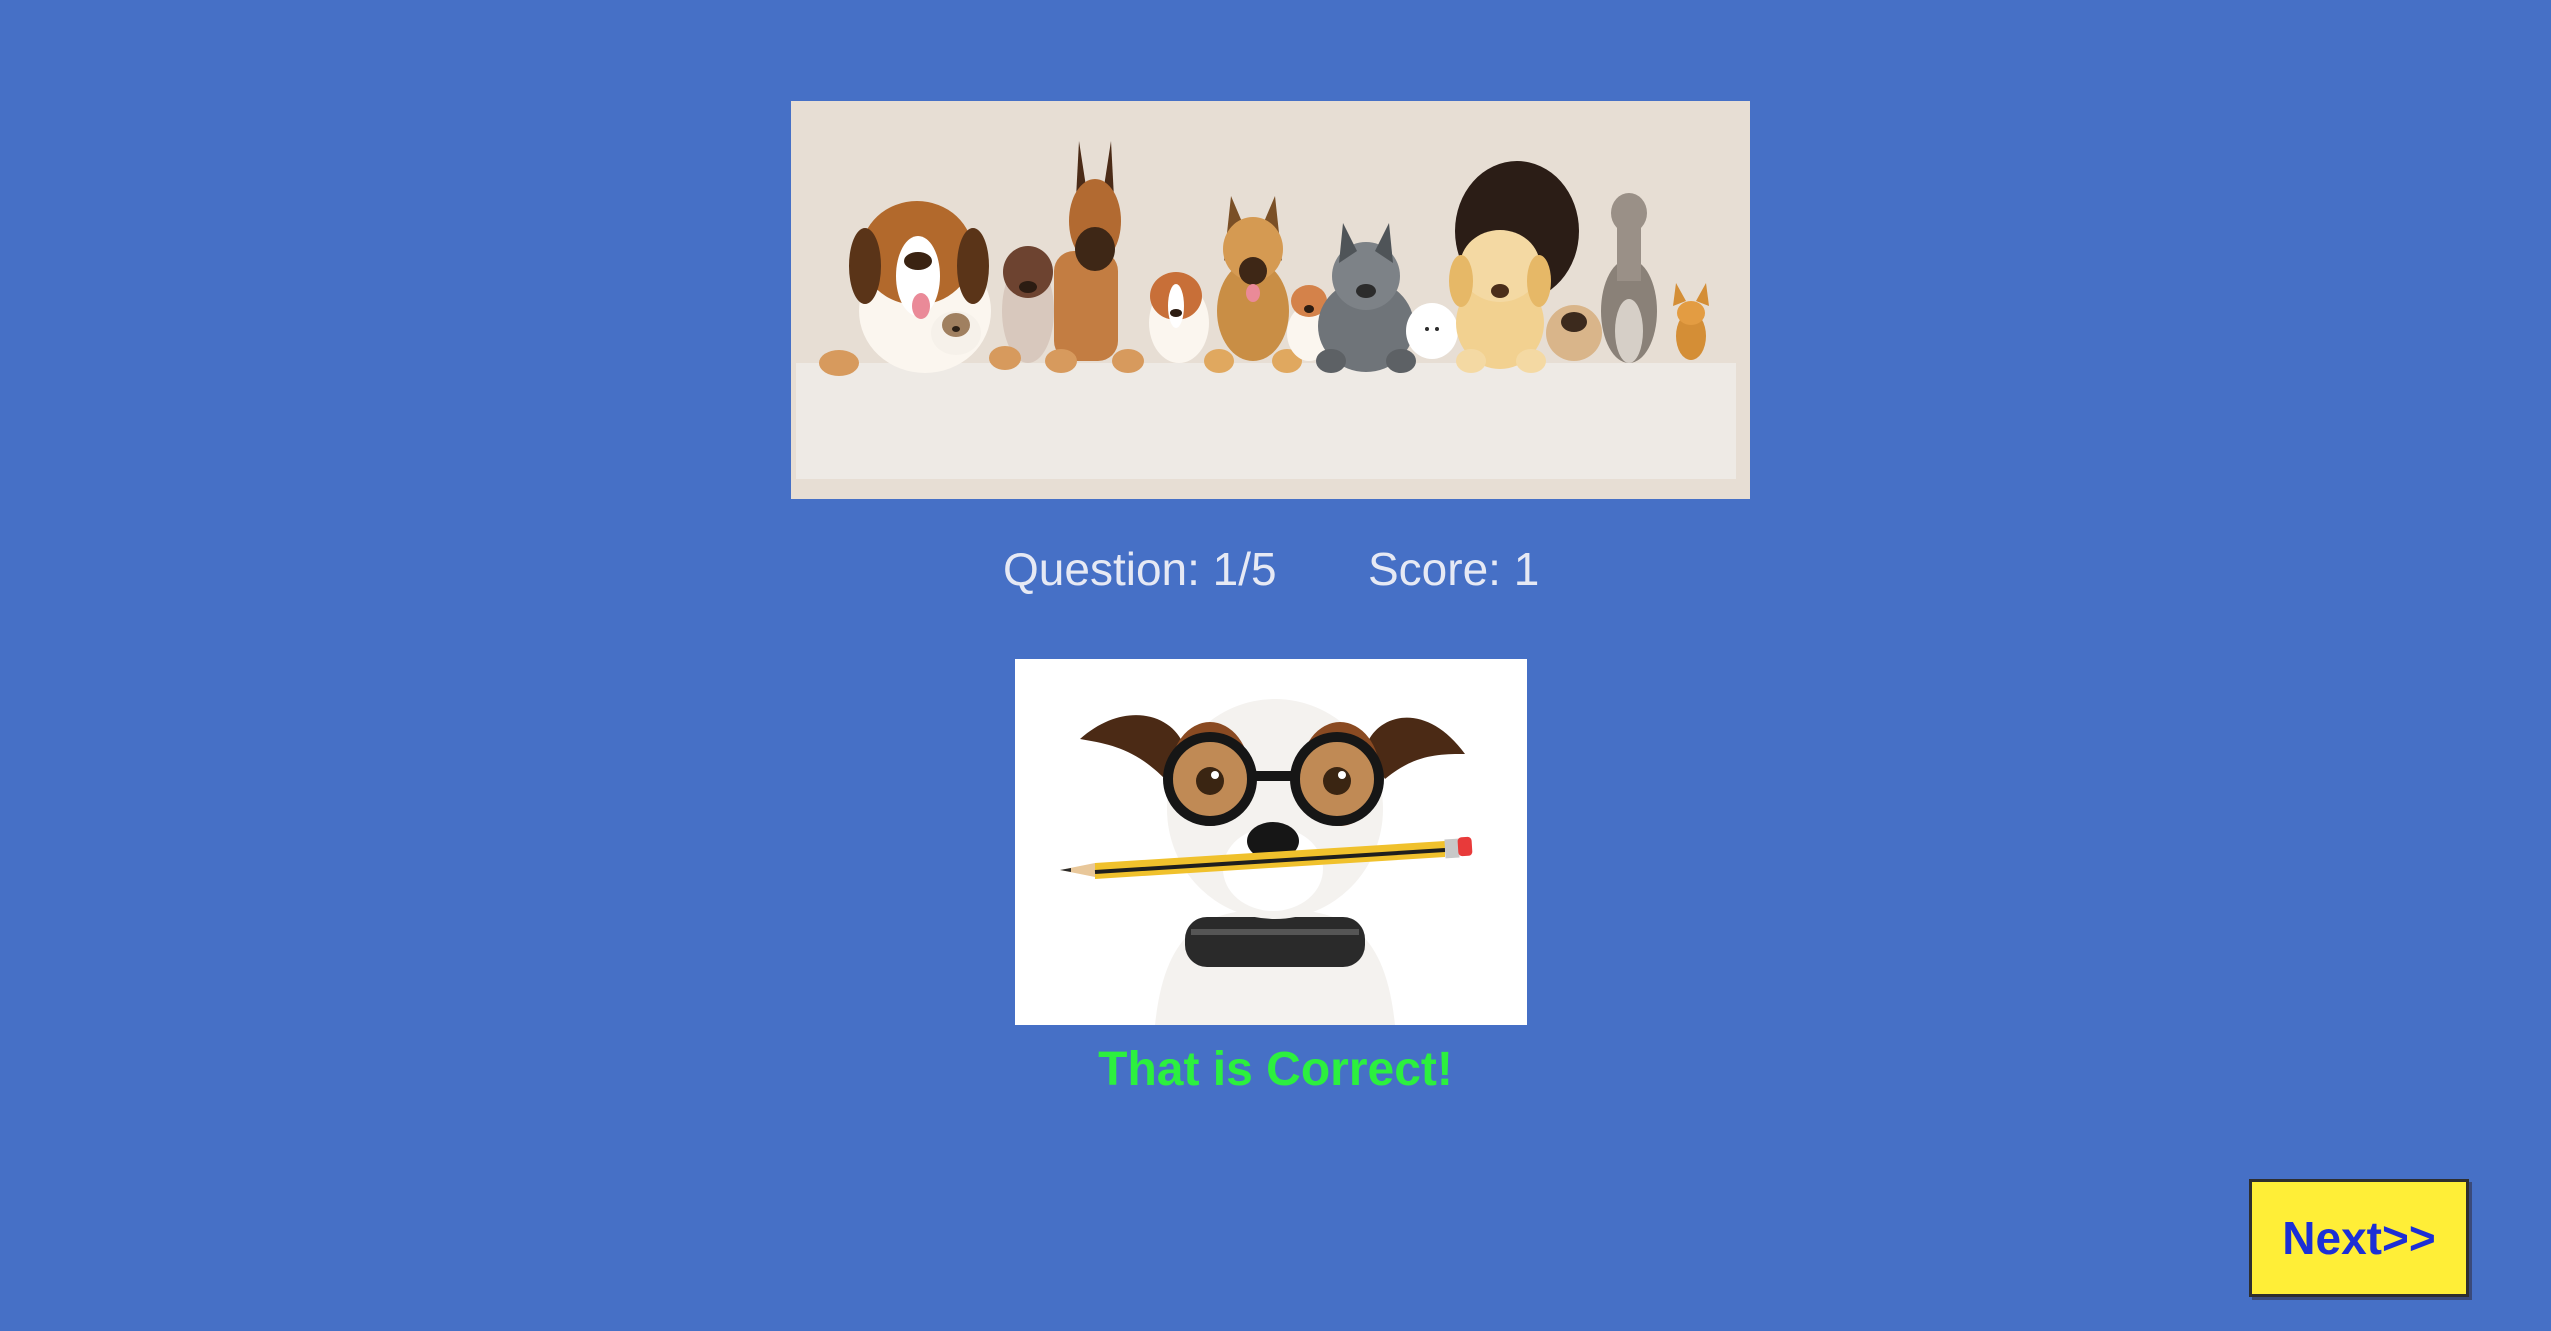 This screenshot has height=1331, width=2551. I want to click on quiz-stats: Question: 1/5 Score: 1, so click(1275, 572).